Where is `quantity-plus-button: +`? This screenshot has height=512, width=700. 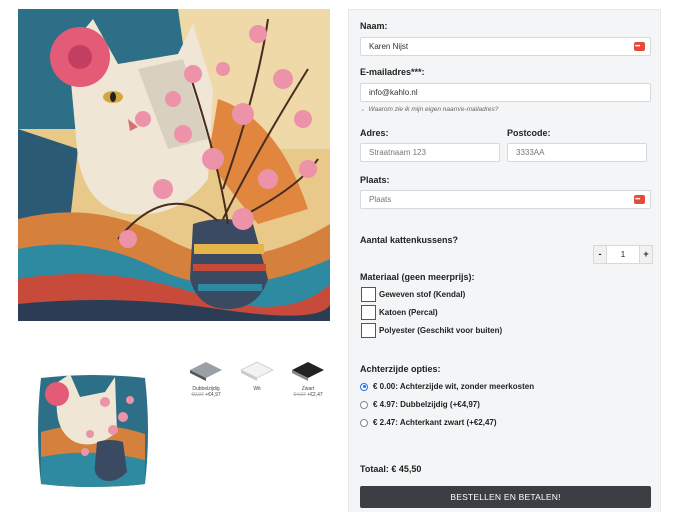
quantity-plus-button: + is located at coordinates (646, 254).